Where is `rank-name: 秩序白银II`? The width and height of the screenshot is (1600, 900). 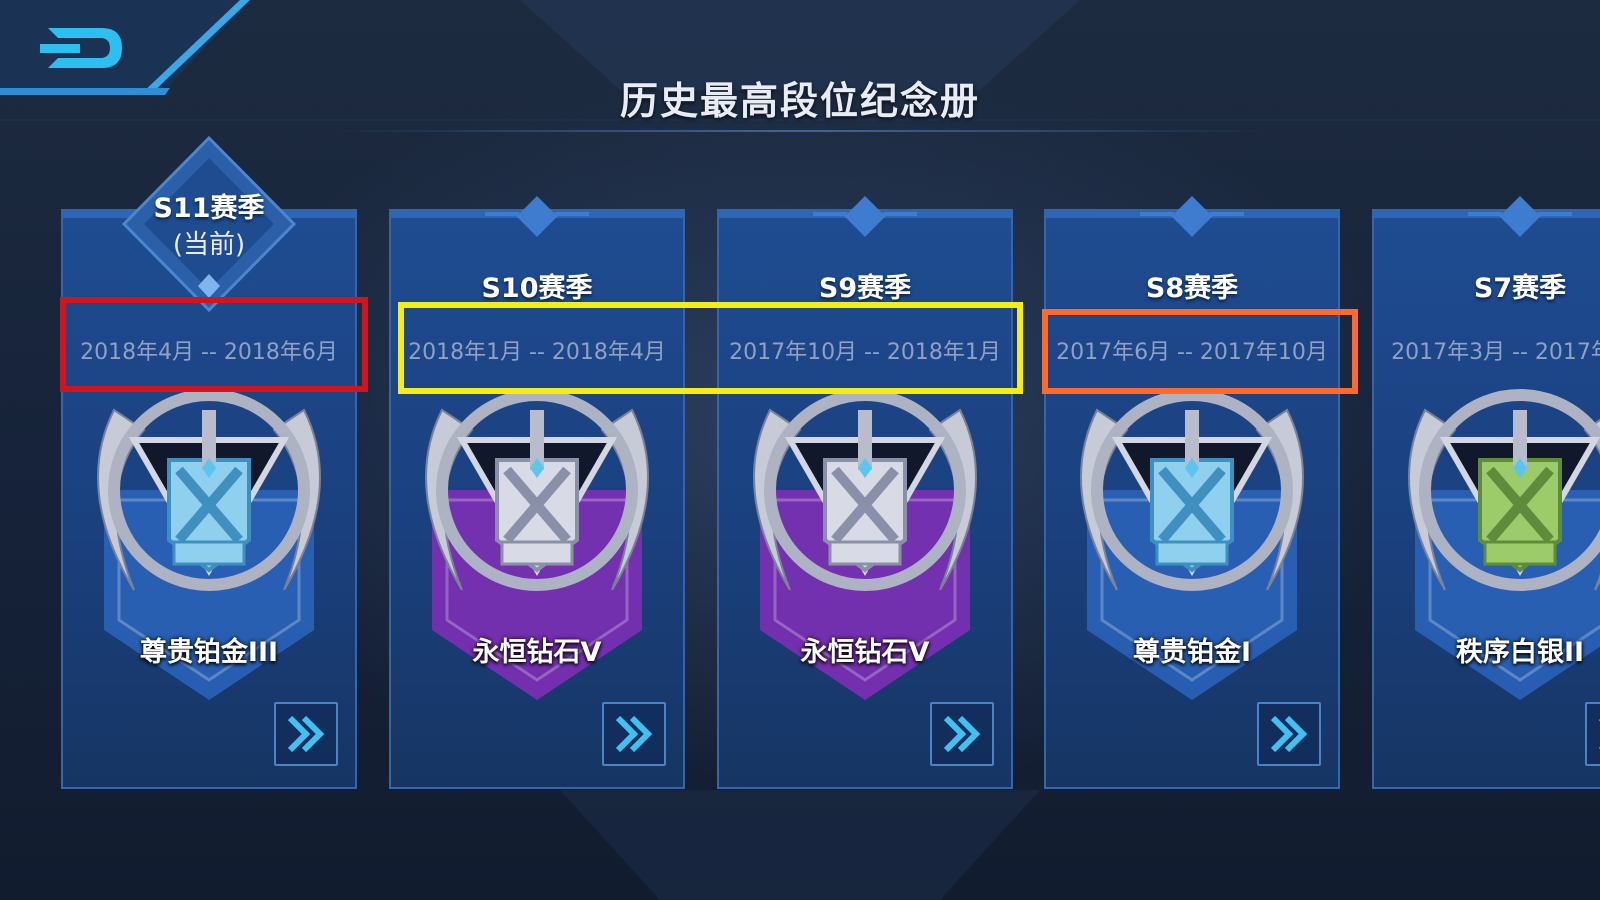
rank-name: 秩序白银II is located at coordinates (1520, 652).